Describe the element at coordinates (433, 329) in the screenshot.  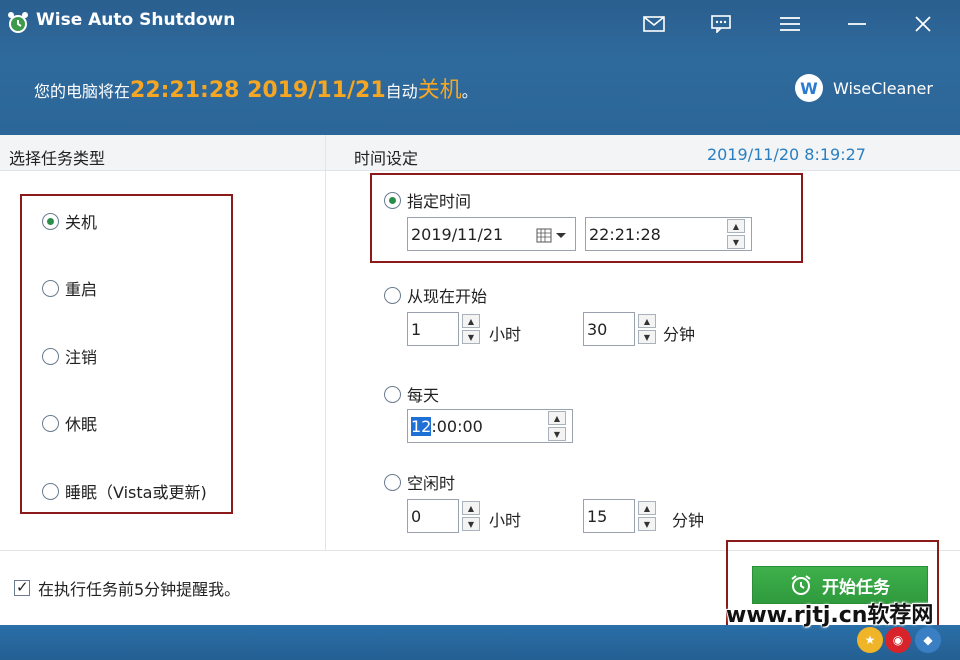
I see `from-now-hours-input: 1` at that location.